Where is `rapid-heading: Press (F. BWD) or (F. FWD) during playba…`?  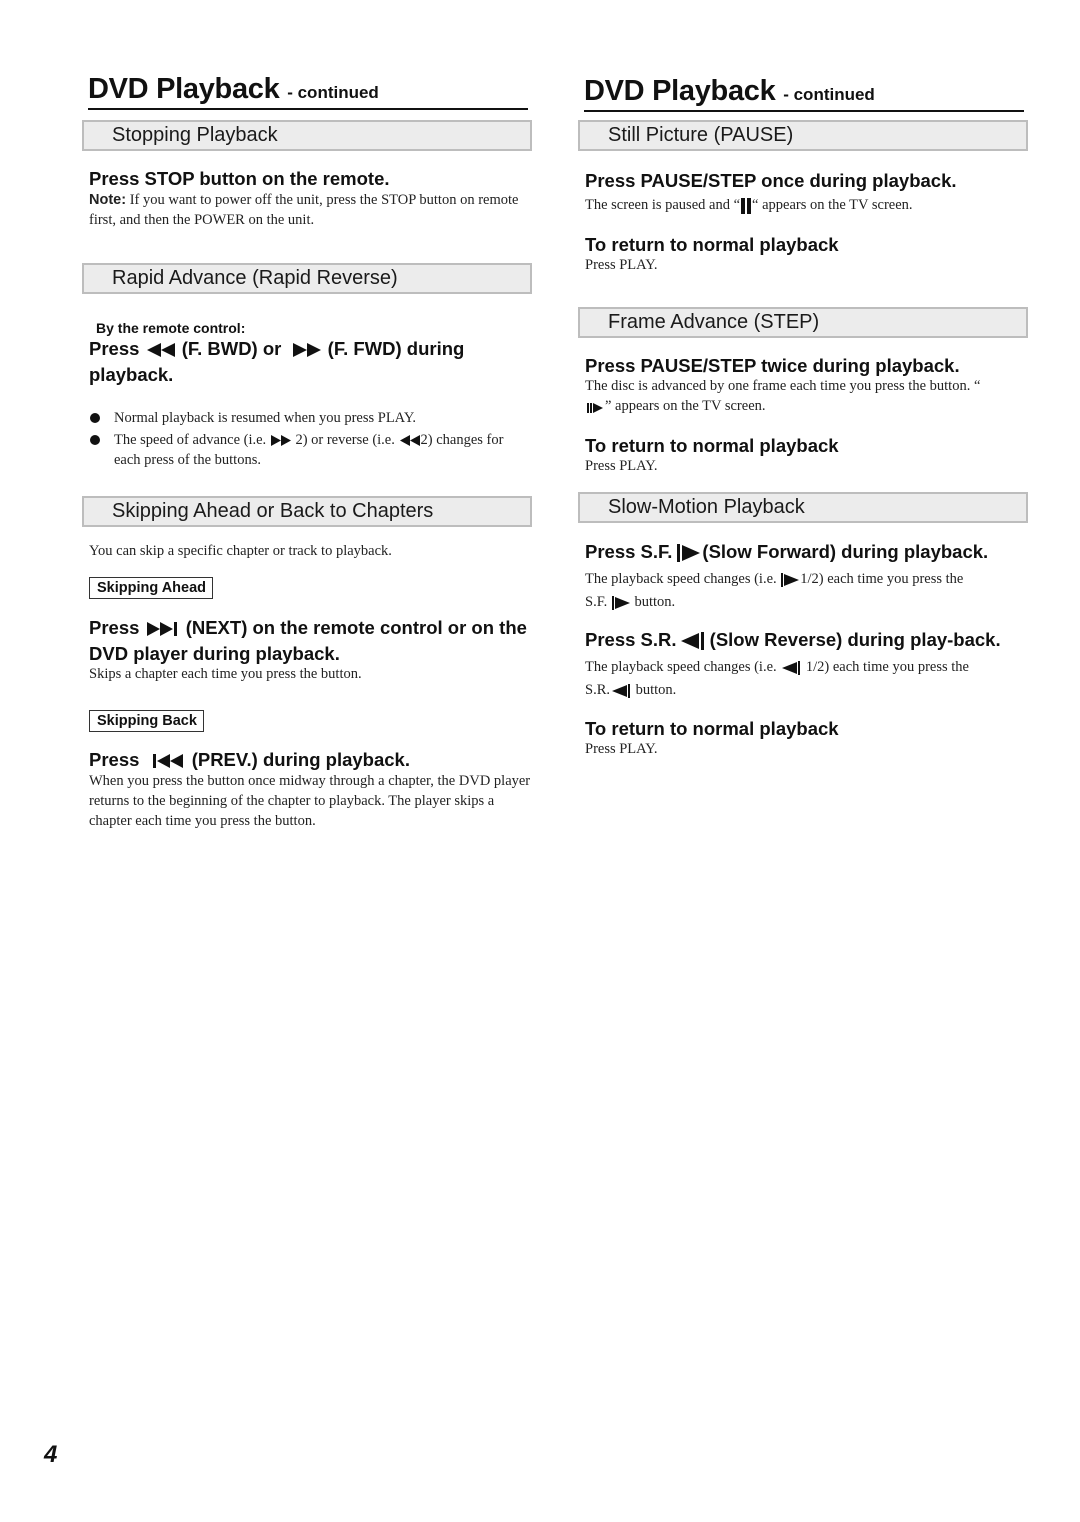 rapid-heading: Press (F. BWD) or (F. FWD) during playba… is located at coordinates (310, 362).